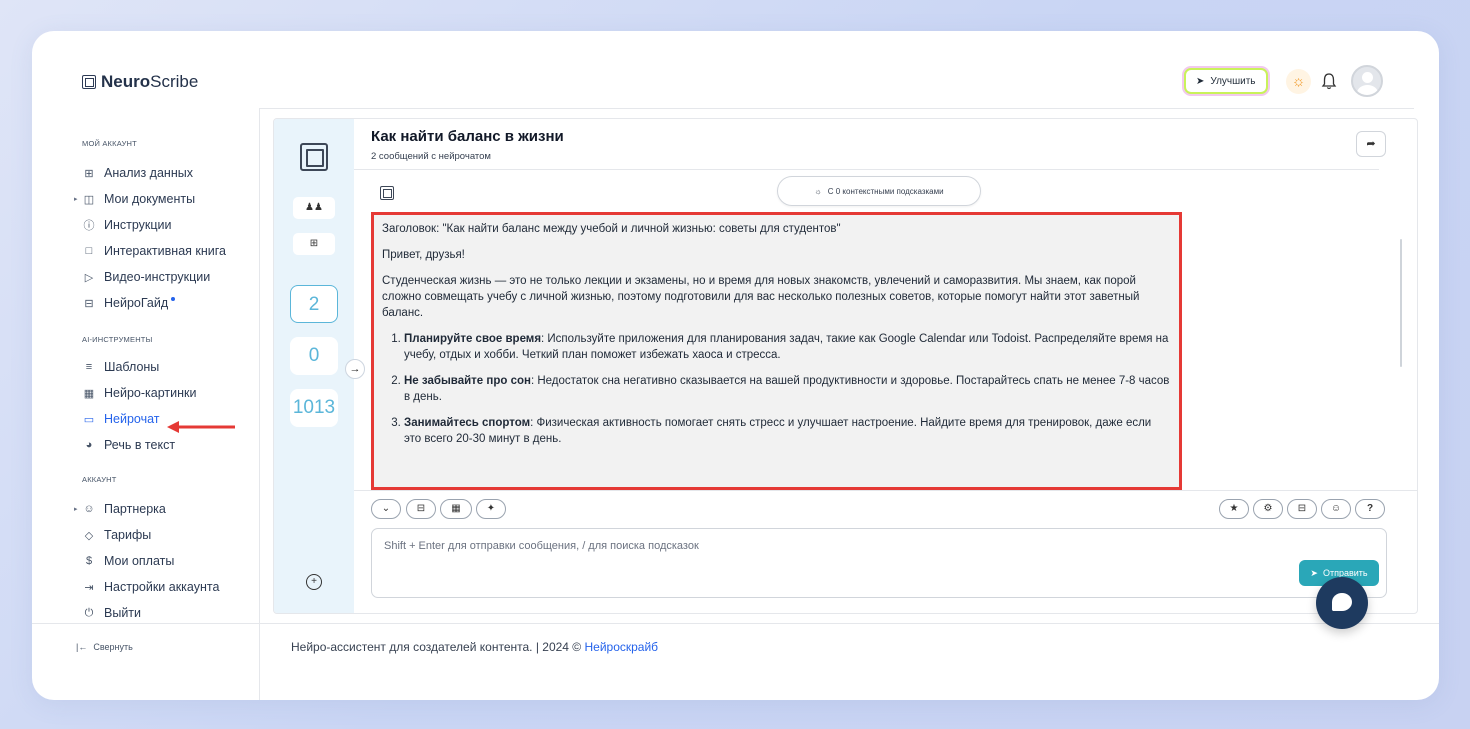 The height and width of the screenshot is (729, 1470). Describe the element at coordinates (314, 208) in the screenshot. I see `users-button: ♟♟` at that location.